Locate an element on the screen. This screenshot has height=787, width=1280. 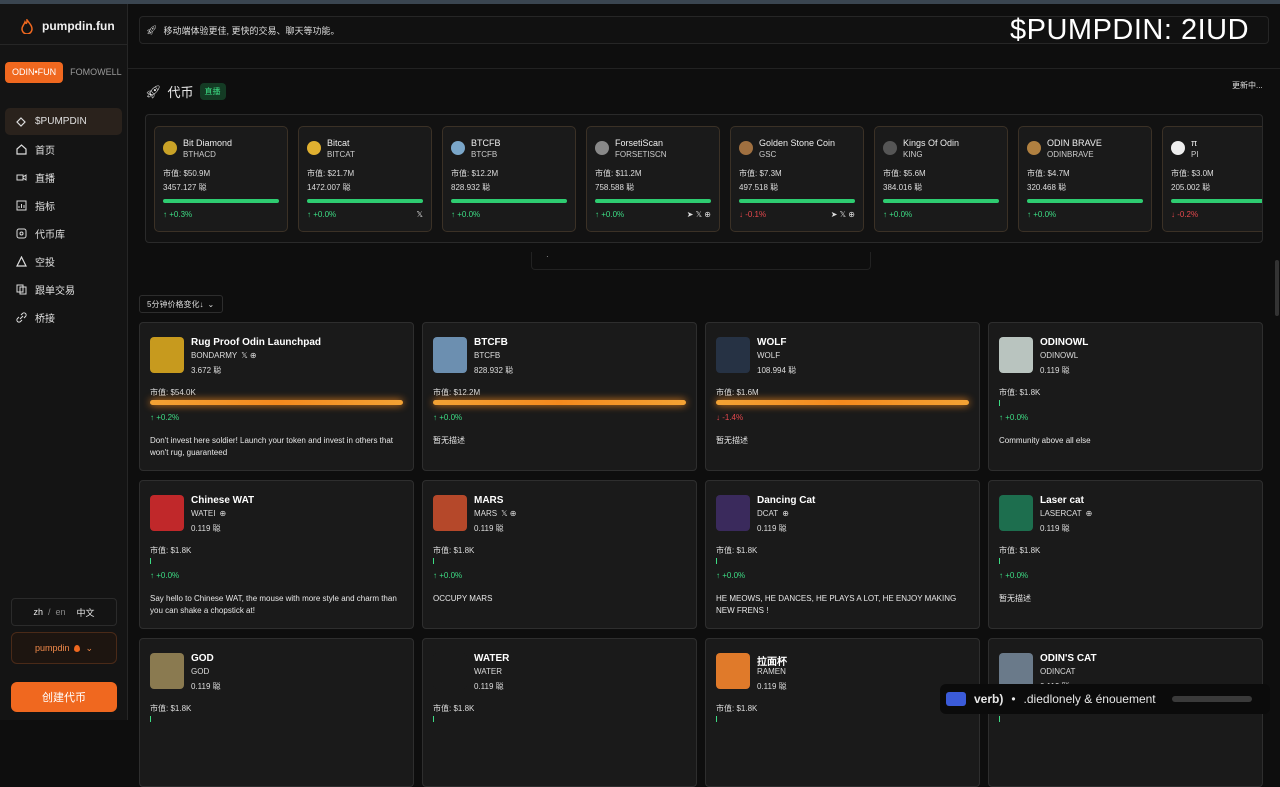
platform-switch: ODIN•FUN FOMOWELL is located at coordinates (67, 72).